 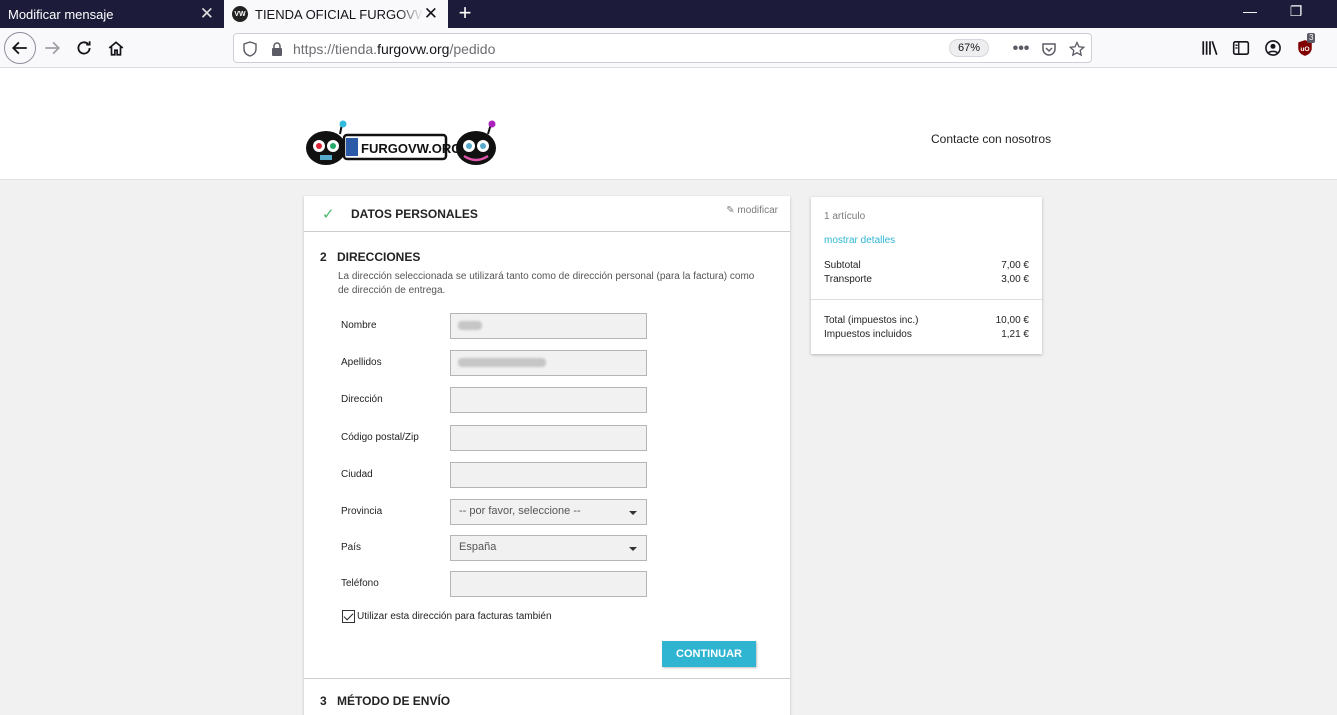 What do you see at coordinates (277, 49) in the screenshot?
I see `lock-icon` at bounding box center [277, 49].